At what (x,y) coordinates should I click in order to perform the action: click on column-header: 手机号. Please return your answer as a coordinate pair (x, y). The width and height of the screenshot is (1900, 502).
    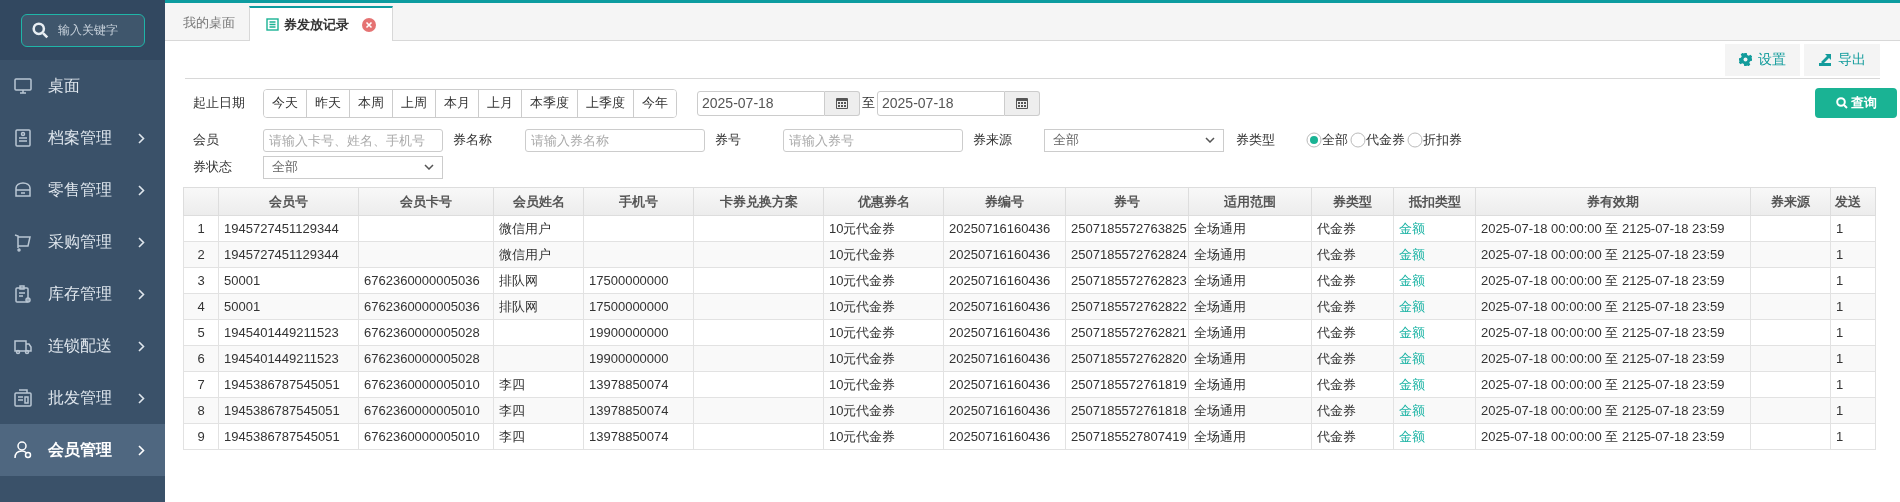
    Looking at the image, I should click on (638, 201).